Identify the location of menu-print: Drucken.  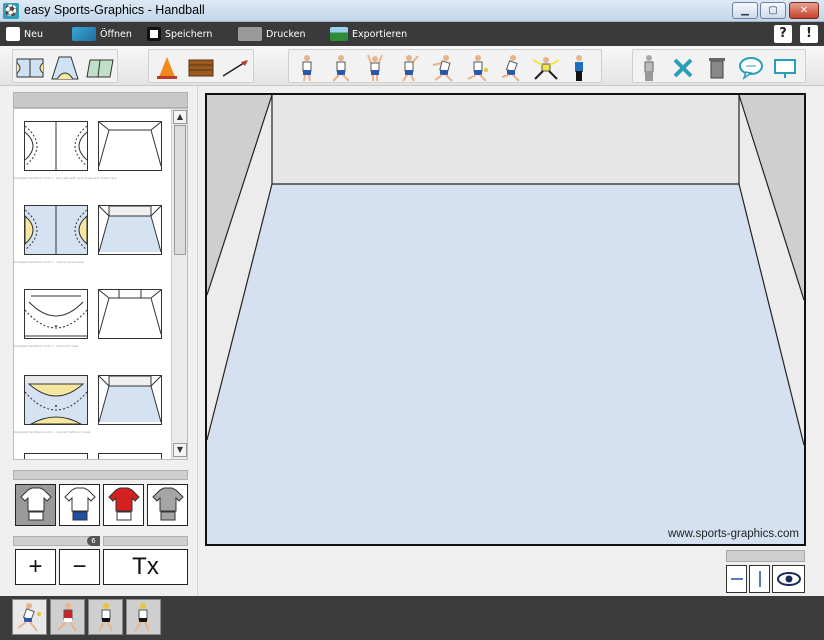
(272, 34).